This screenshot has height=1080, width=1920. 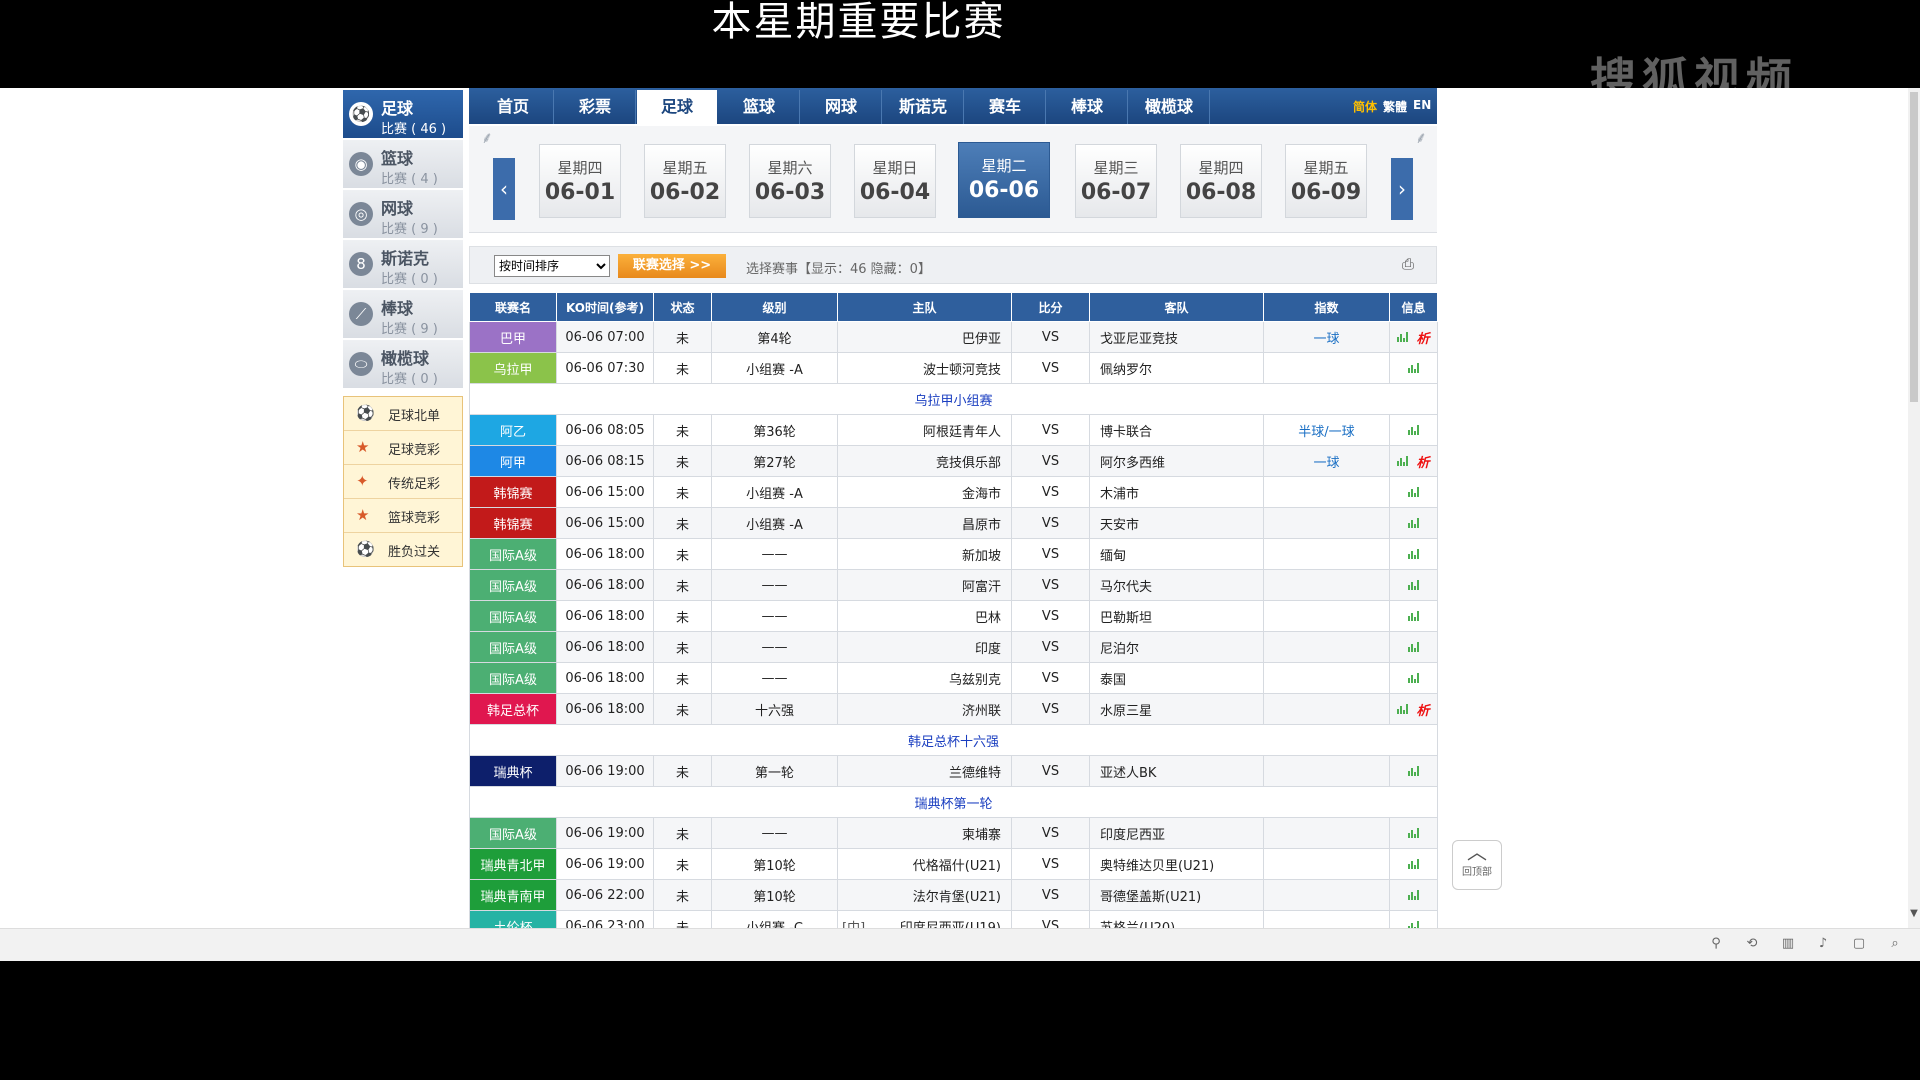 What do you see at coordinates (1176, 678) in the screenshot?
I see `away-team: 泰国` at bounding box center [1176, 678].